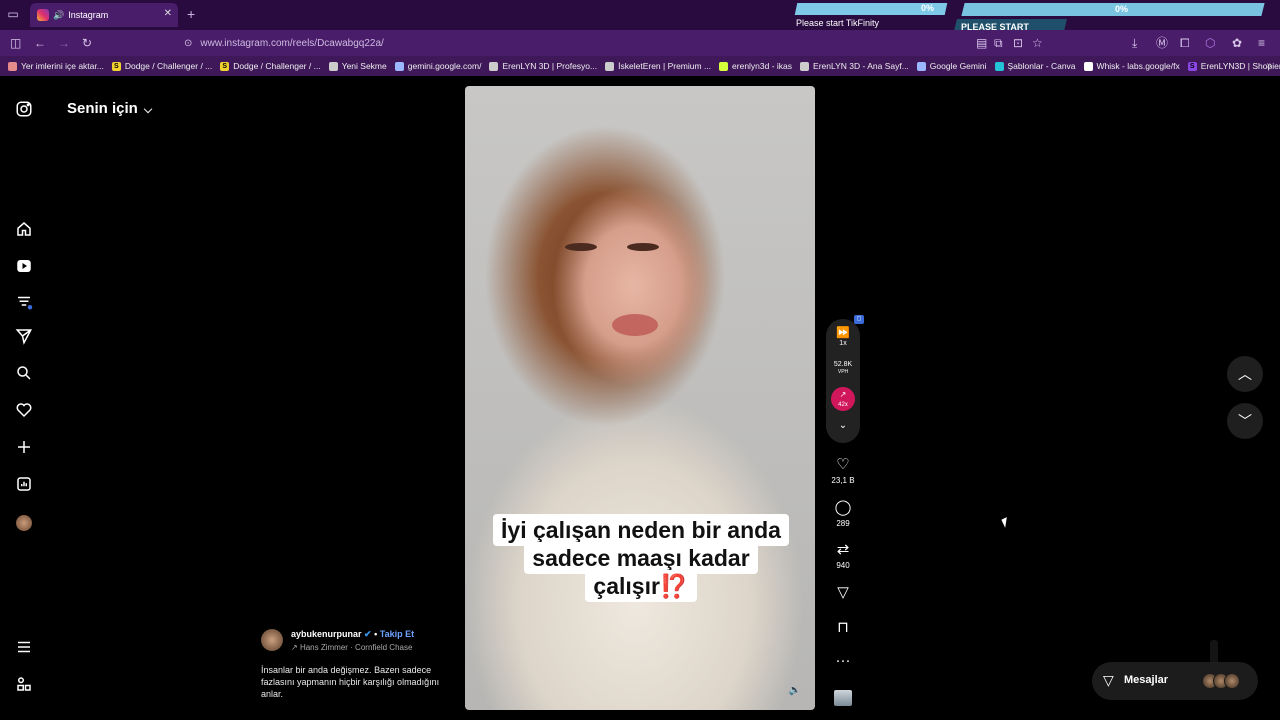 This screenshot has height=720, width=1280. What do you see at coordinates (191, 14) in the screenshot?
I see `new-tab-button: +` at bounding box center [191, 14].